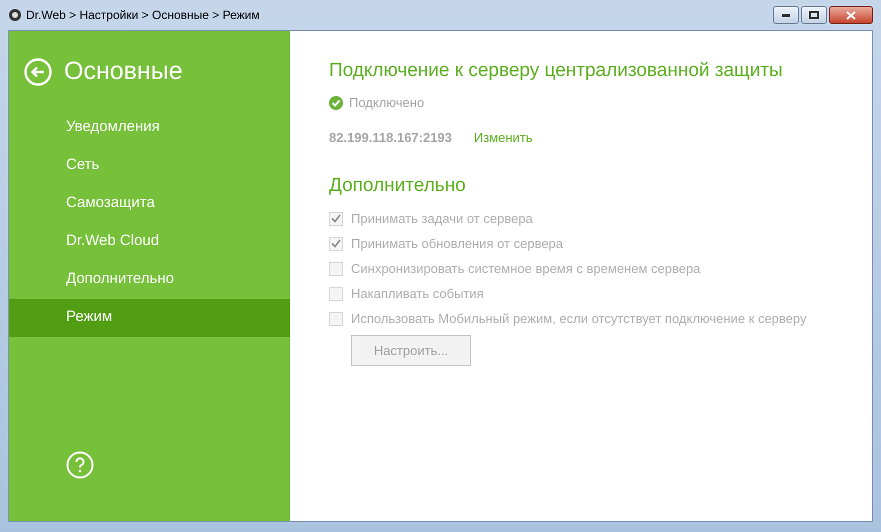 This screenshot has width=881, height=532. I want to click on minimize-icon, so click(786, 15).